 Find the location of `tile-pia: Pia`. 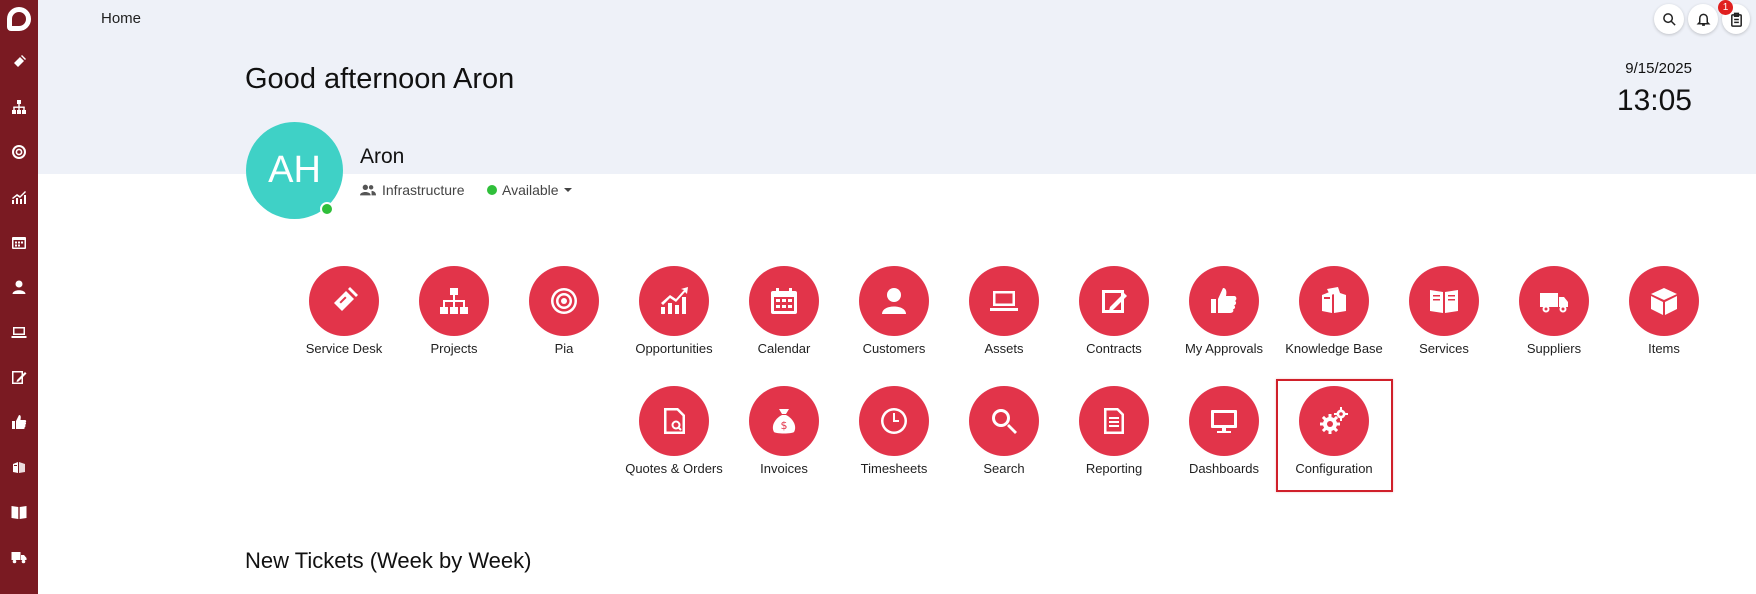

tile-pia: Pia is located at coordinates (564, 316).